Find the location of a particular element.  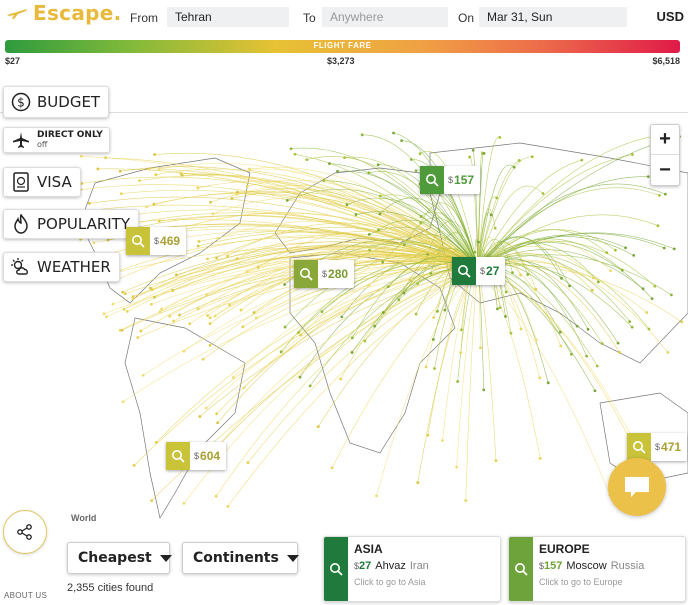

sort-dropdown: Cheapest is located at coordinates (119, 558).